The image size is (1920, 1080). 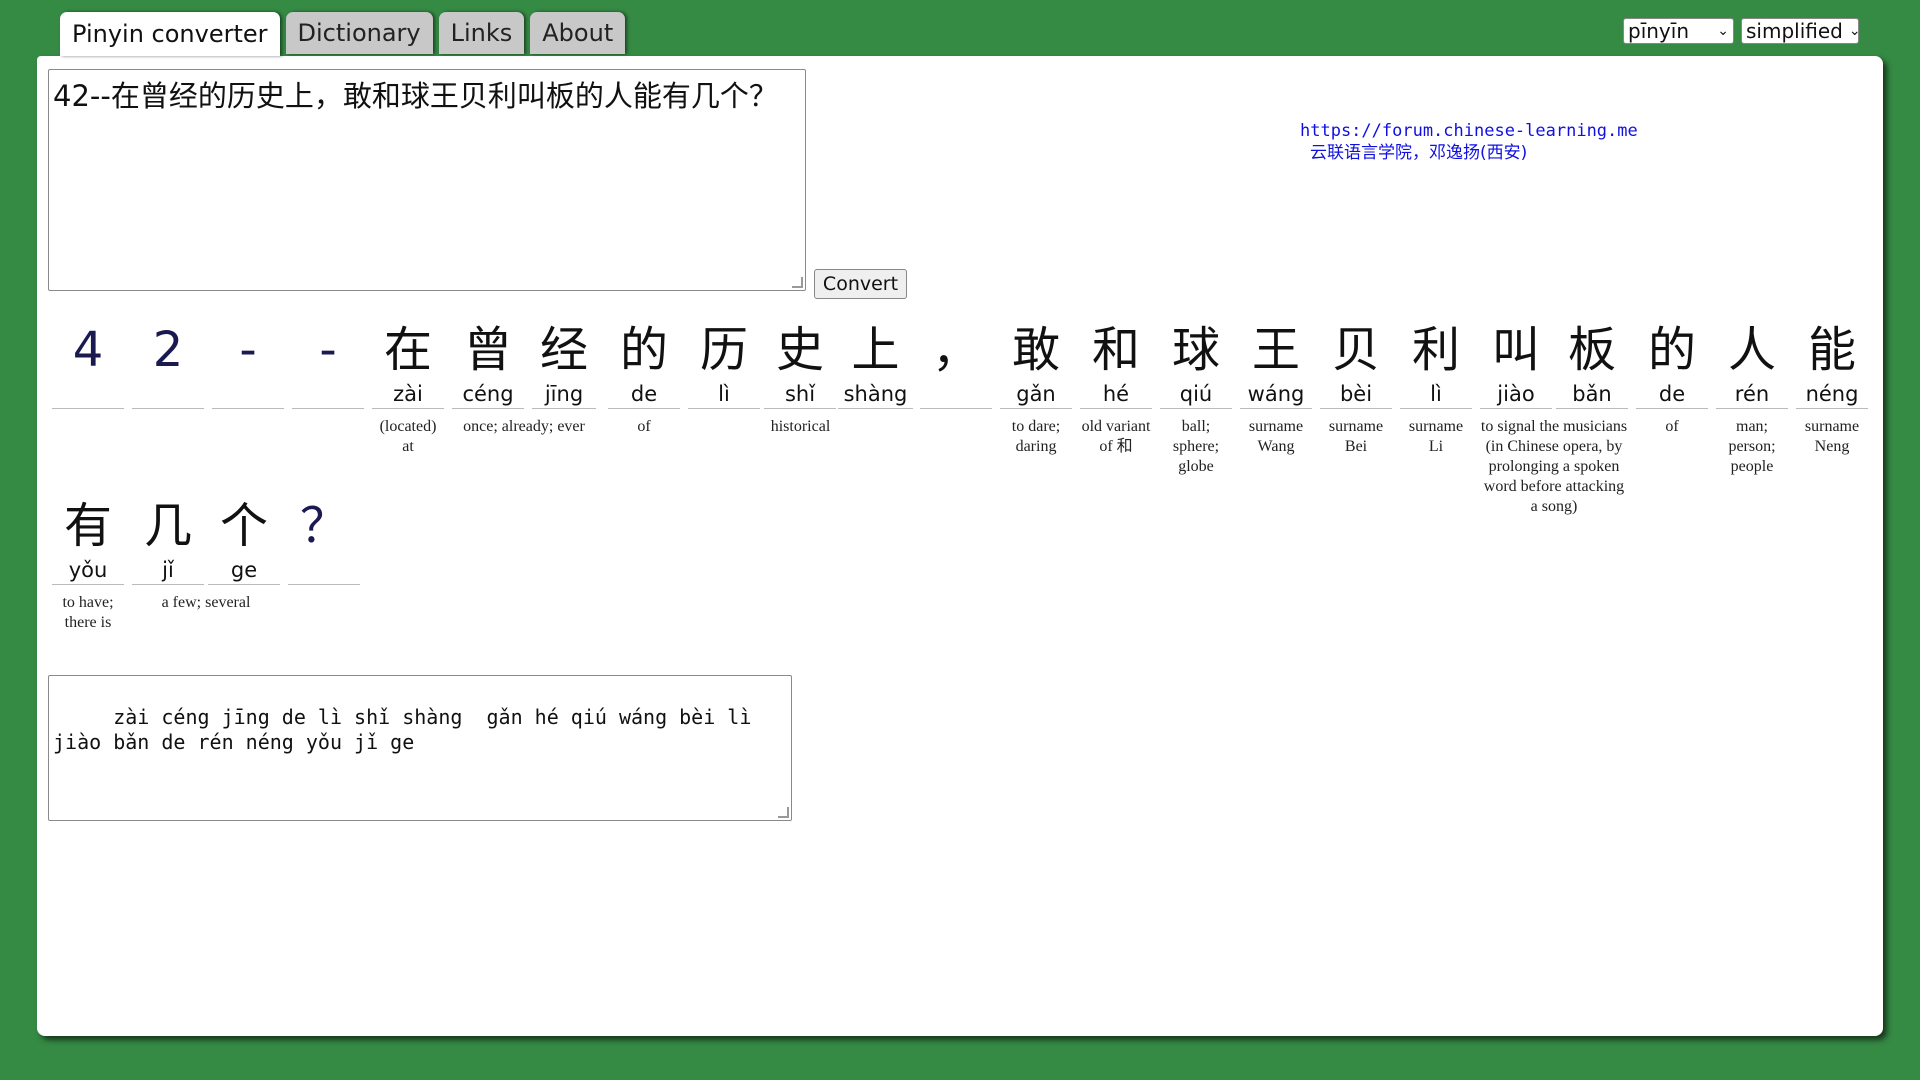 I want to click on definition: historical, so click(x=800, y=426).